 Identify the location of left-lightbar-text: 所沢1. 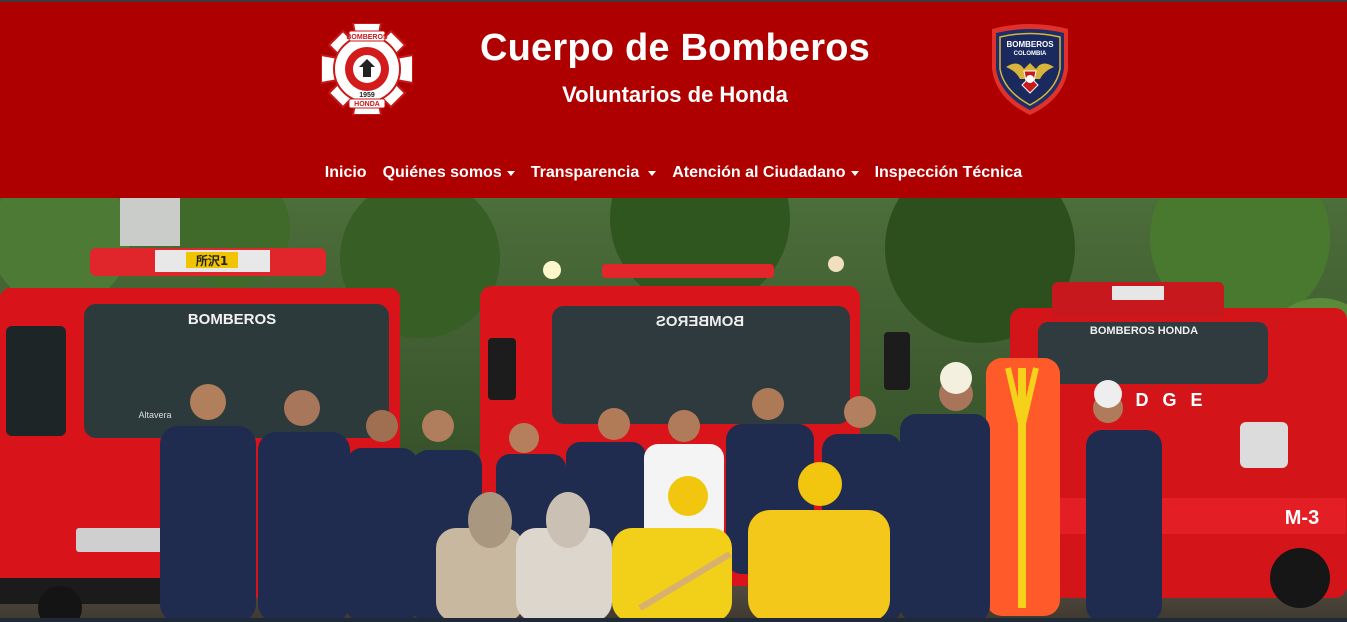
(212, 260).